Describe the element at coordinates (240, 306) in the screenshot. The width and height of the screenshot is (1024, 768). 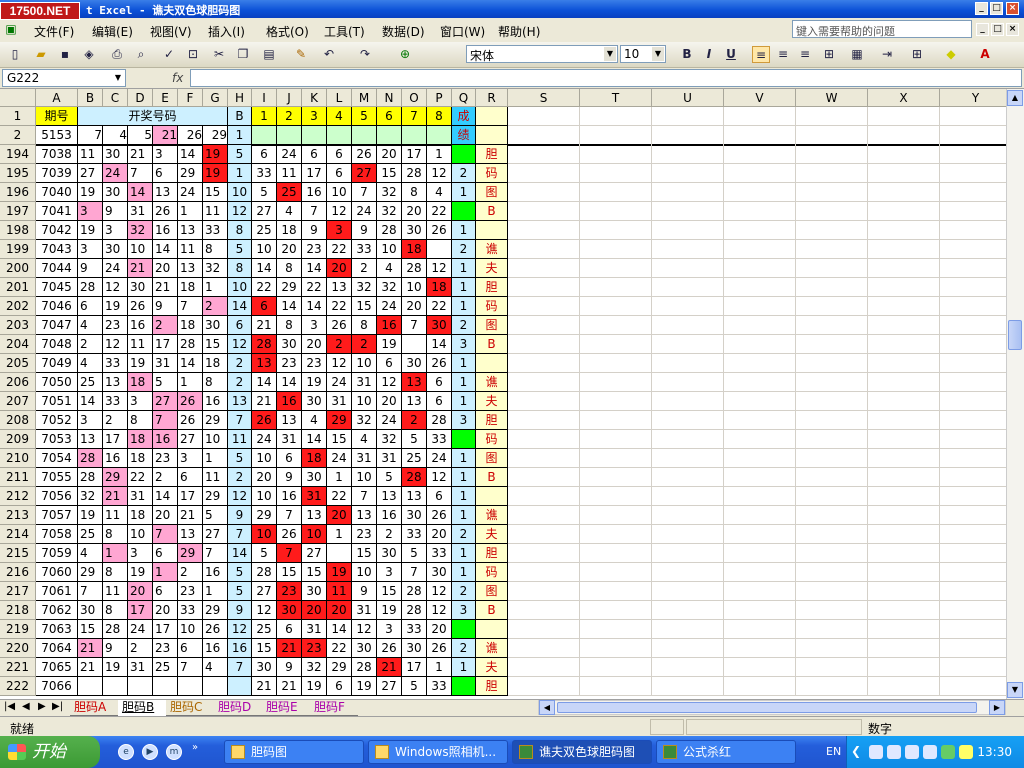
I see `number-cell: 14` at that location.